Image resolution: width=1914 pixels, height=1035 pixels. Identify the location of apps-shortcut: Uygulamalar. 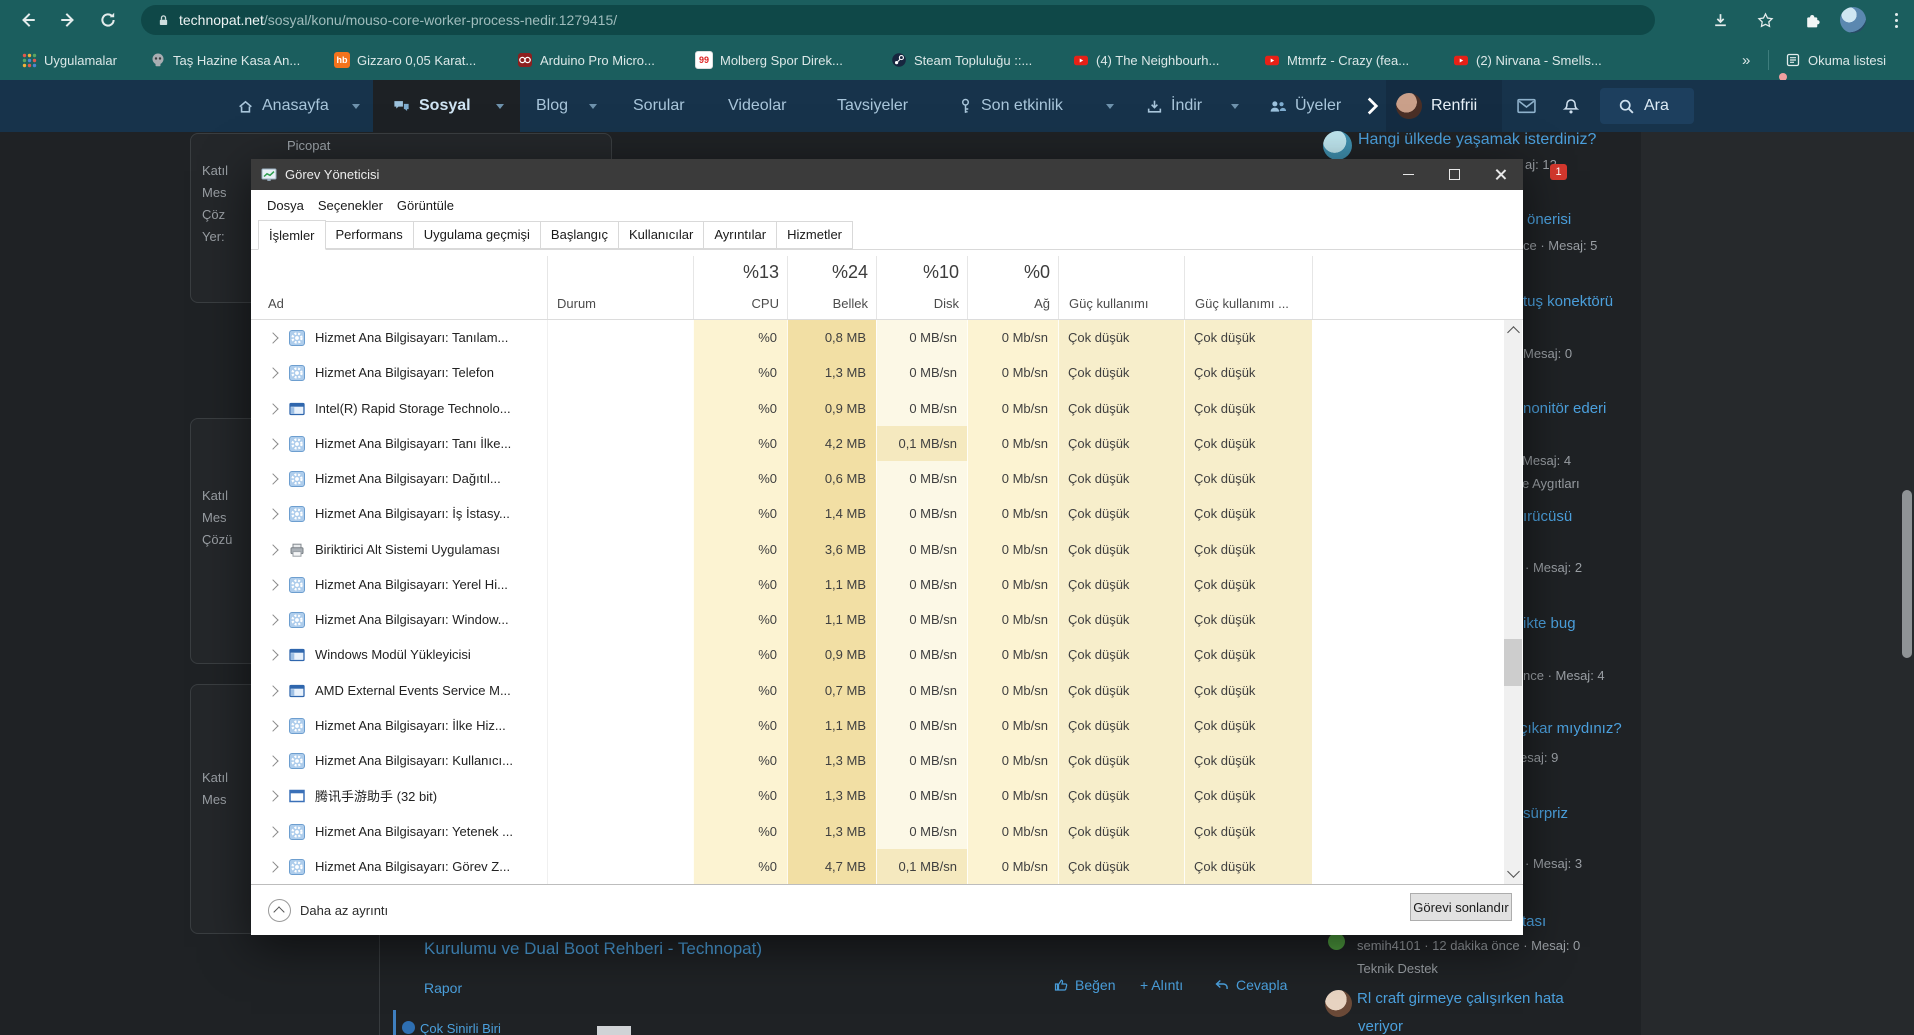
(69, 60).